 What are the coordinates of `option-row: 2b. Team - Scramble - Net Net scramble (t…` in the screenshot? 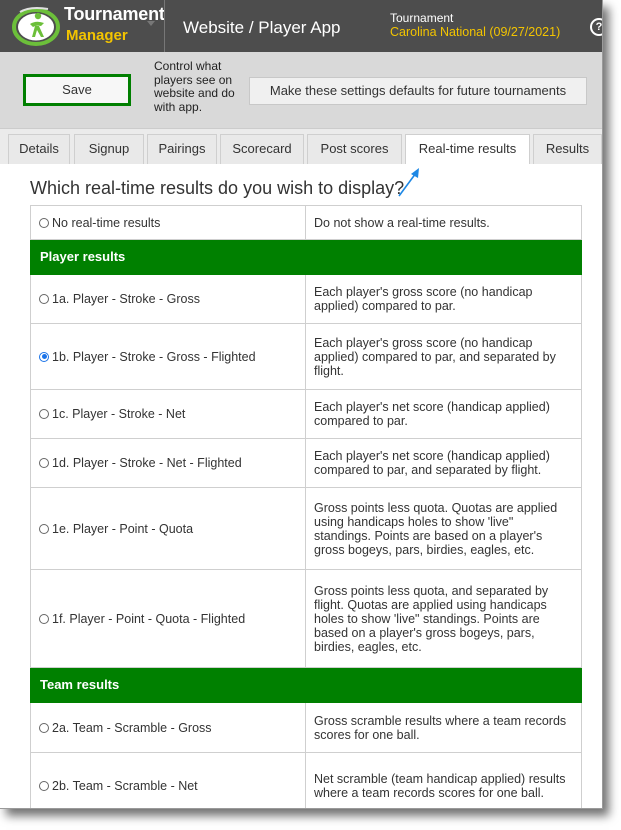 It's located at (306, 780).